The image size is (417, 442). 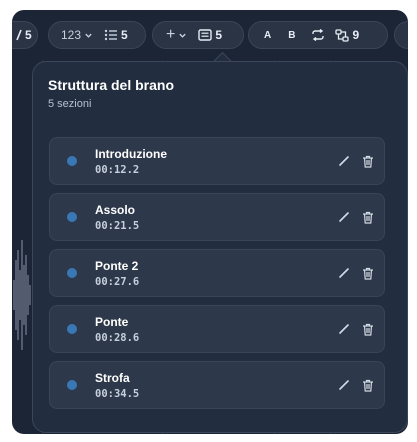 I want to click on section-row: Ponte 2 00:27.6, so click(x=217, y=273).